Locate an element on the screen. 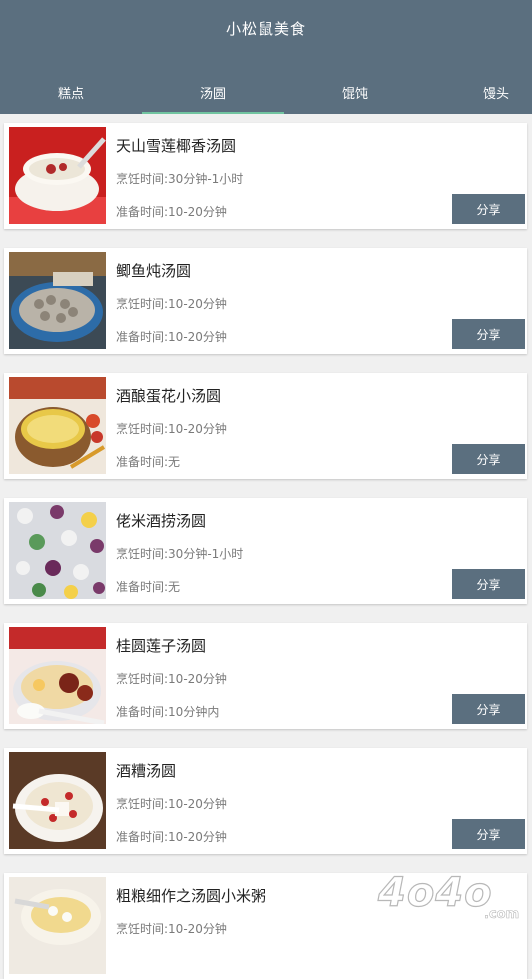 The height and width of the screenshot is (979, 532). tab-tangyuan: 汤圆 is located at coordinates (213, 92).